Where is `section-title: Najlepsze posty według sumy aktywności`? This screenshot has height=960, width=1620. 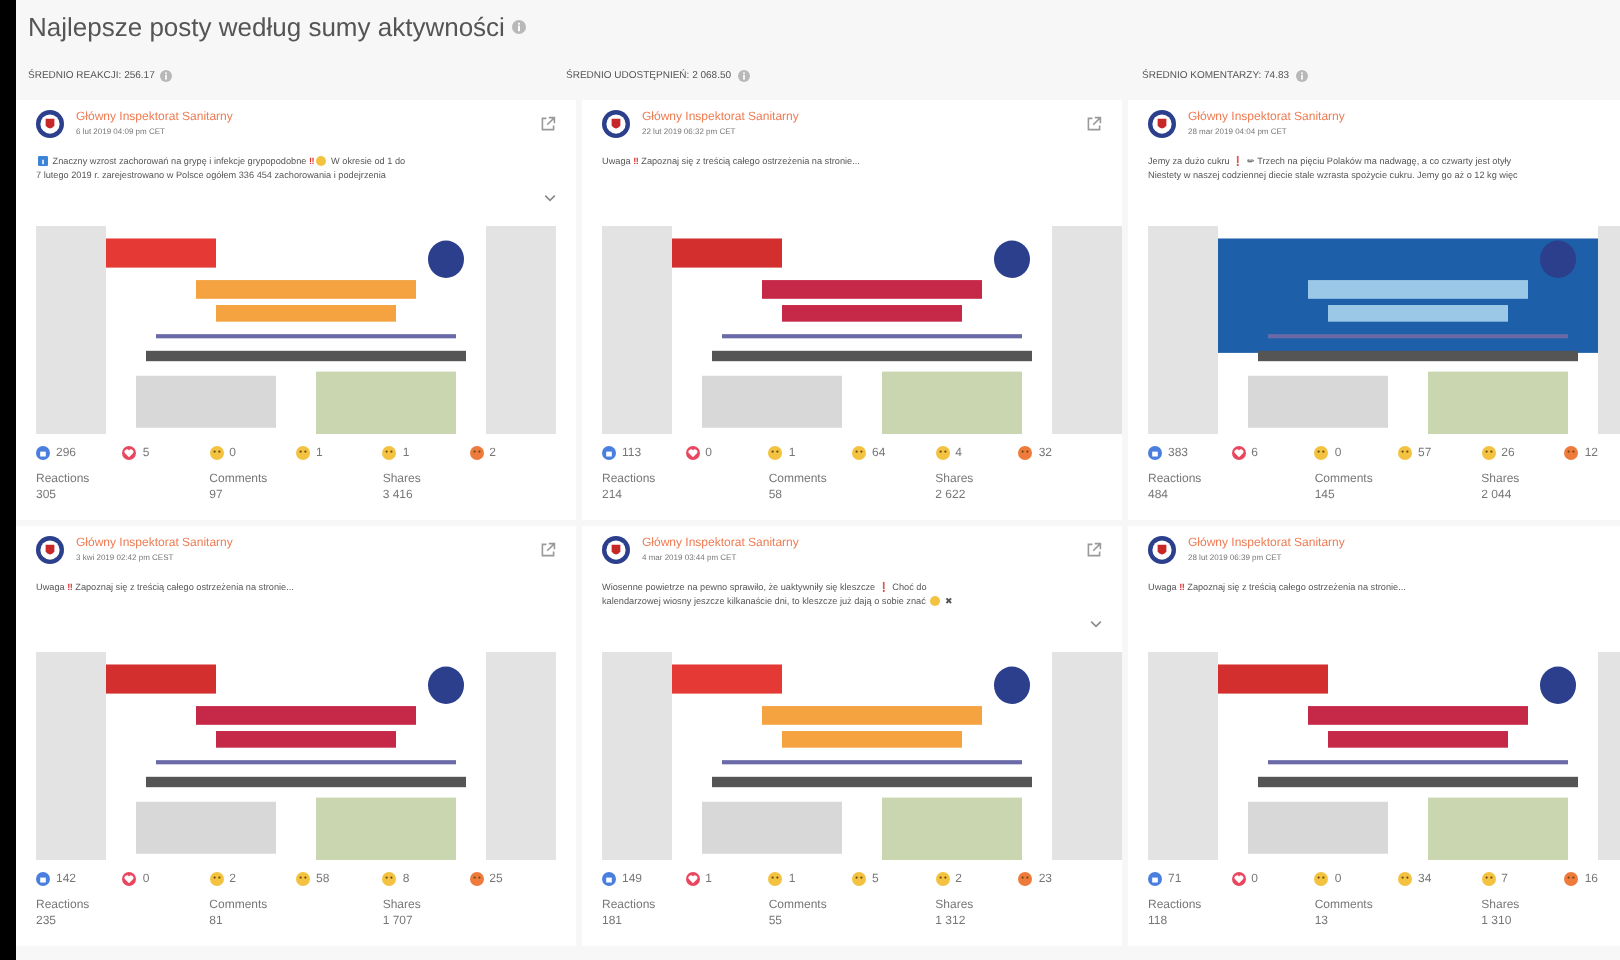 section-title: Najlepsze posty według sumy aktywności is located at coordinates (266, 27).